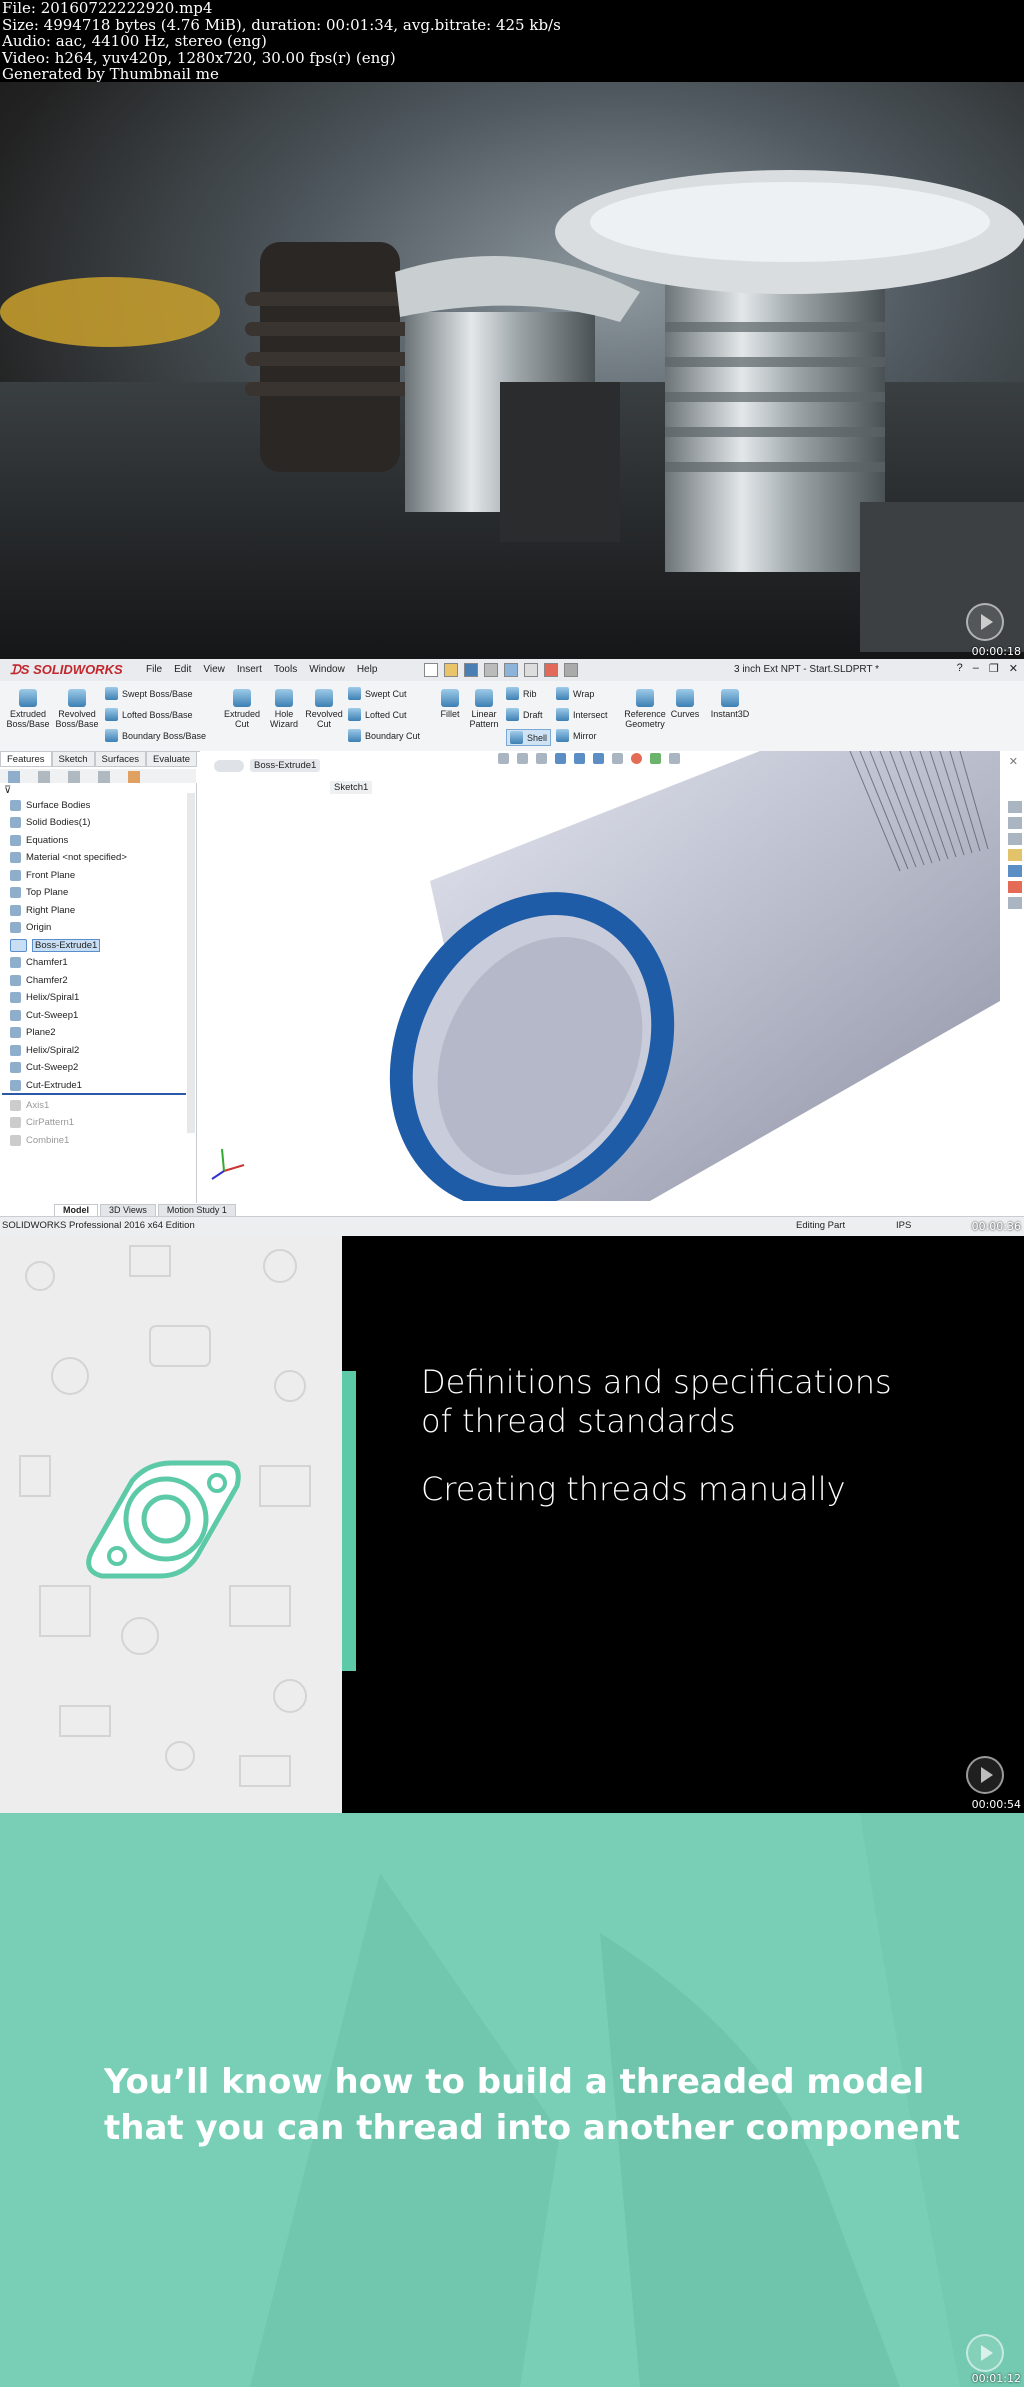  I want to click on options-icon, so click(571, 670).